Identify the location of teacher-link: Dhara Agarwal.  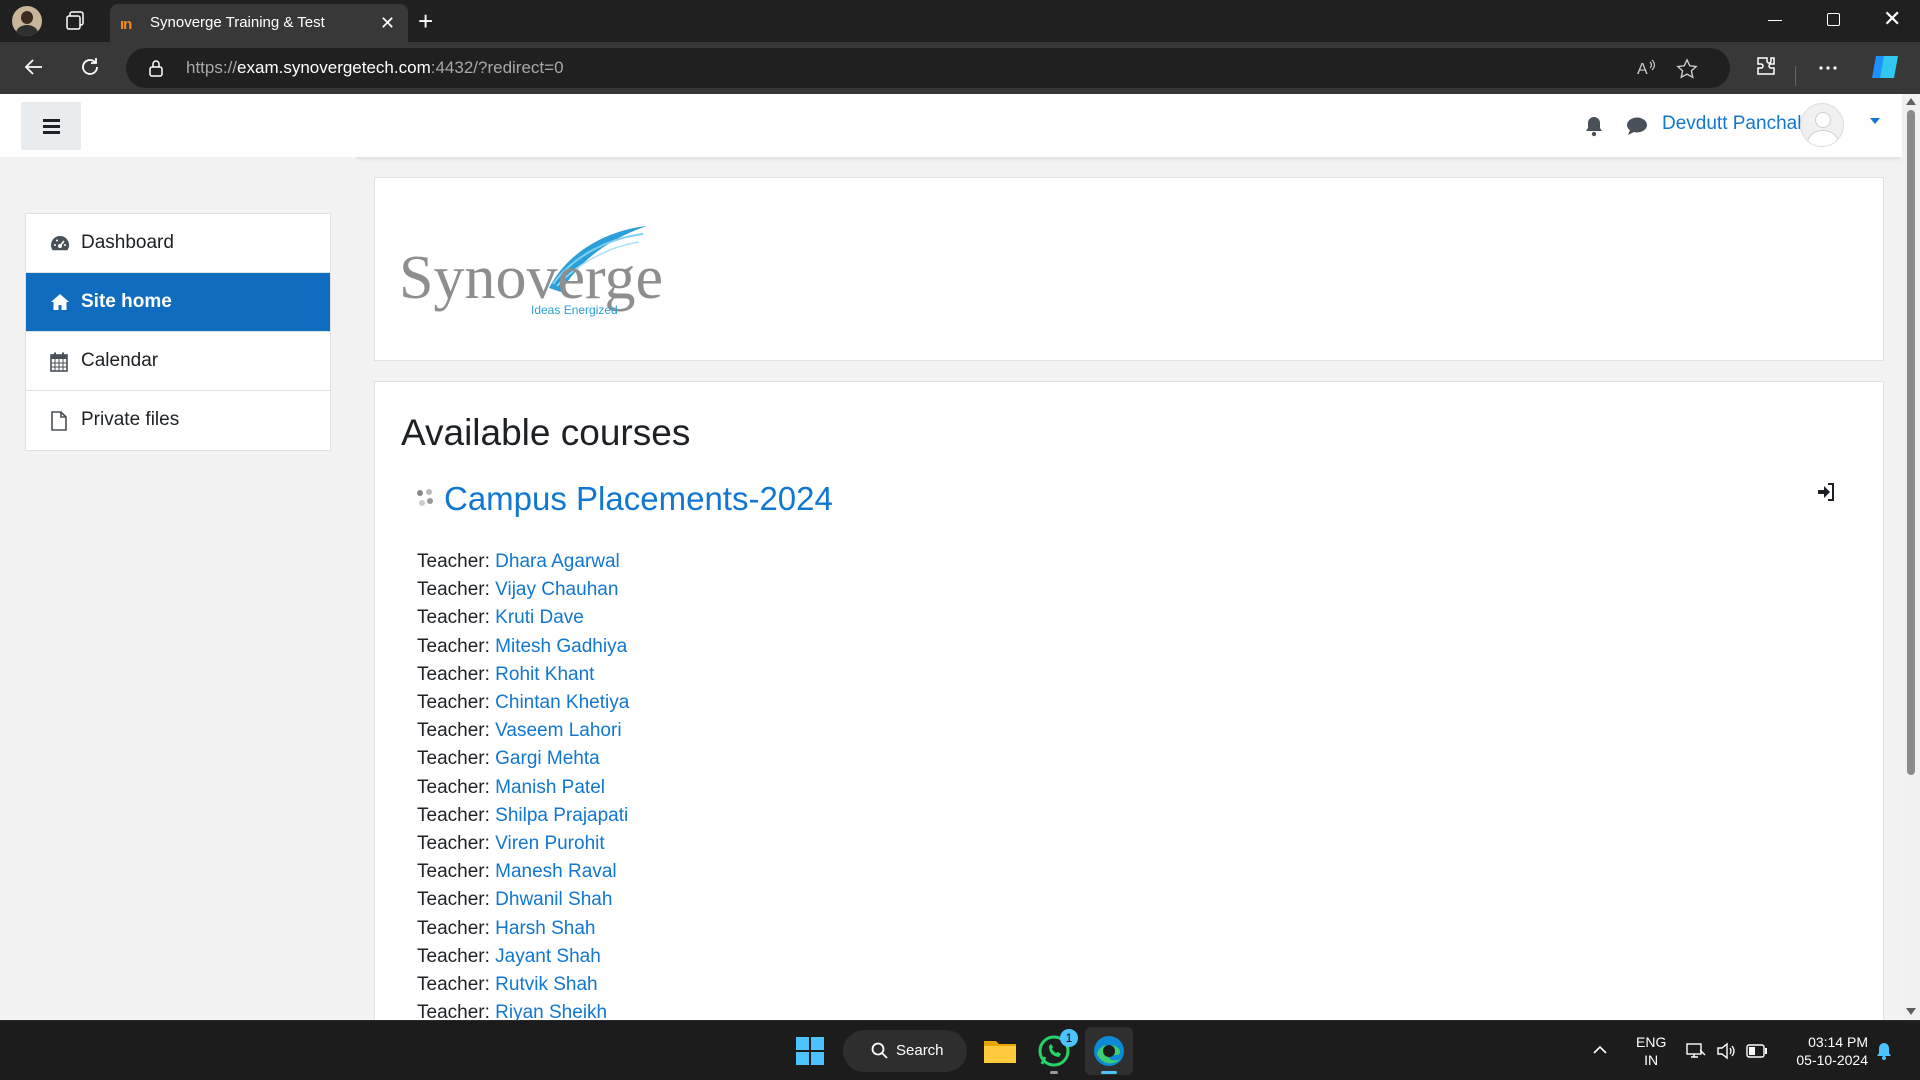
(557, 561).